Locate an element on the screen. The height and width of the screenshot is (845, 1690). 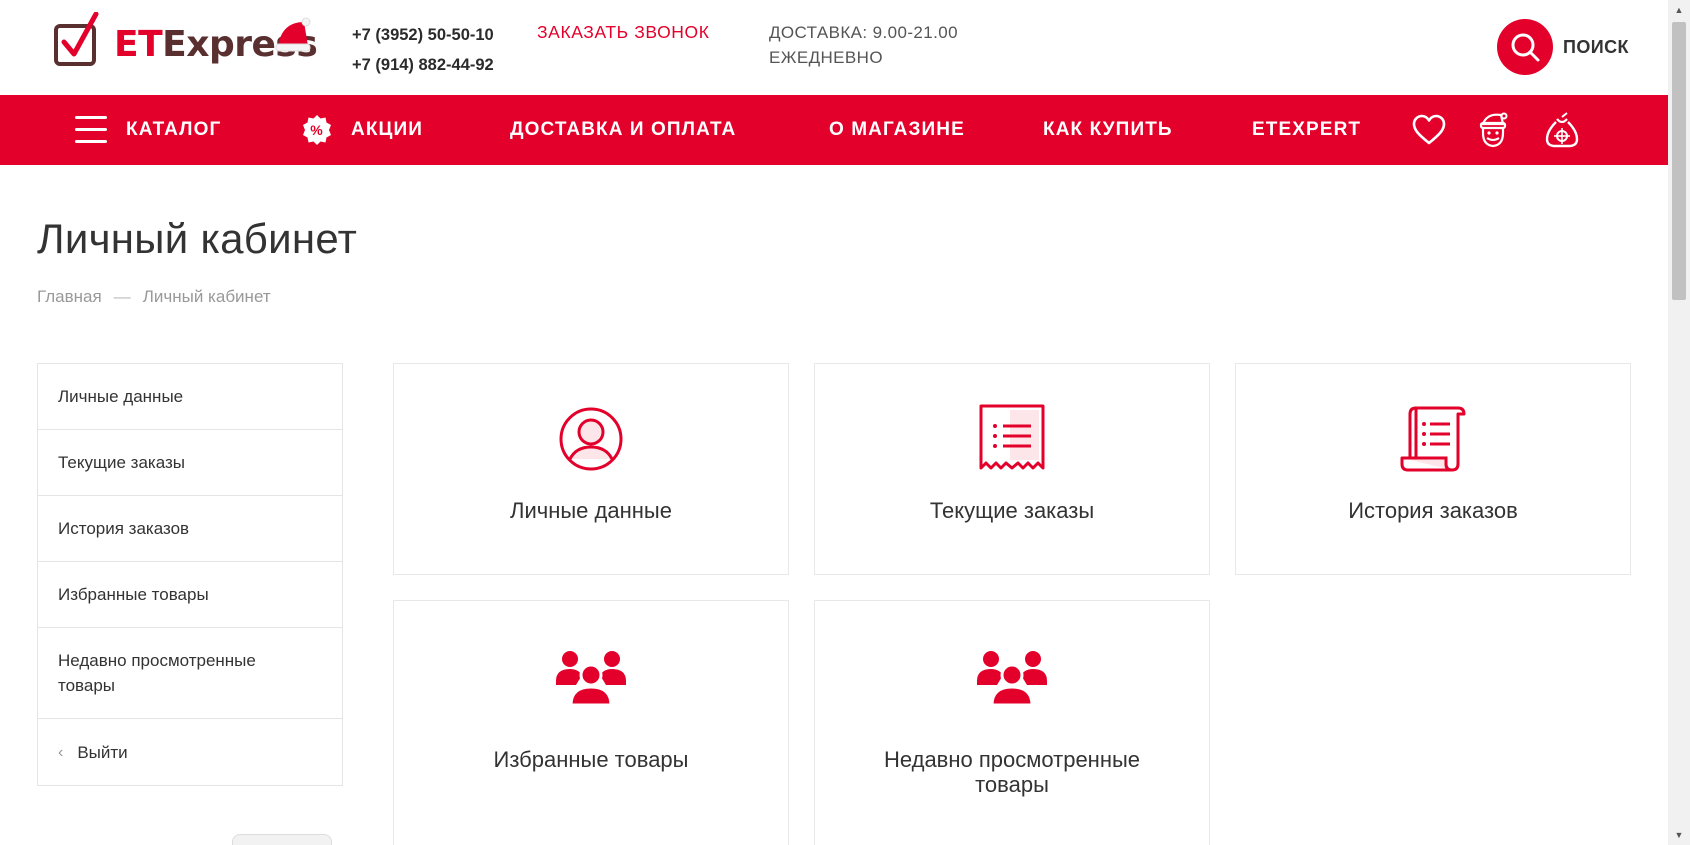
scrollbar-thumb is located at coordinates (1679, 161).